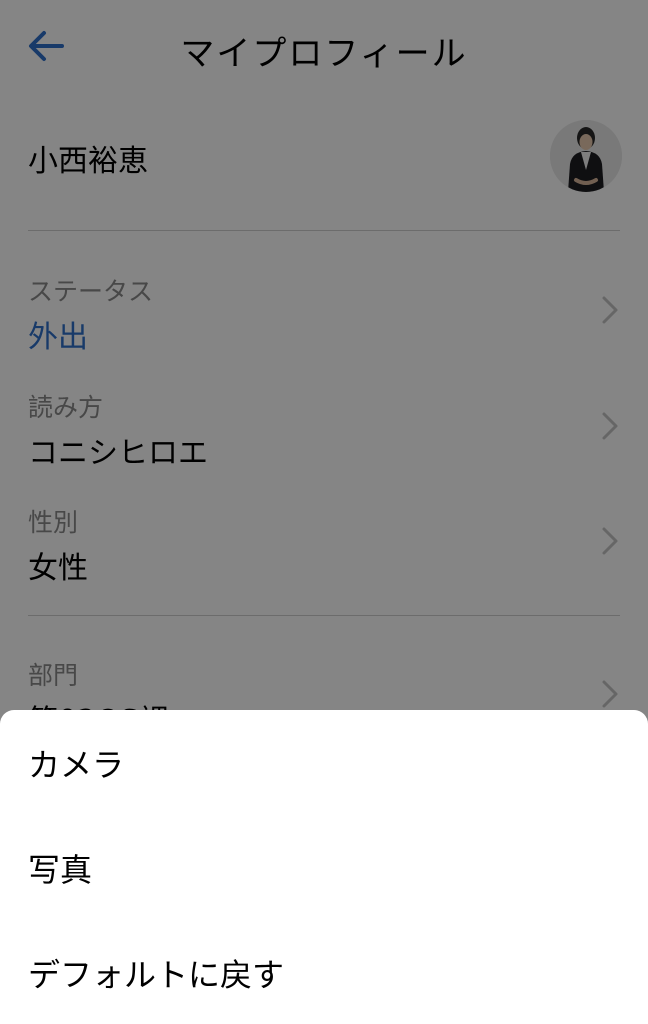  I want to click on reset-default-option-label: デフォルトに戻す, so click(156, 975).